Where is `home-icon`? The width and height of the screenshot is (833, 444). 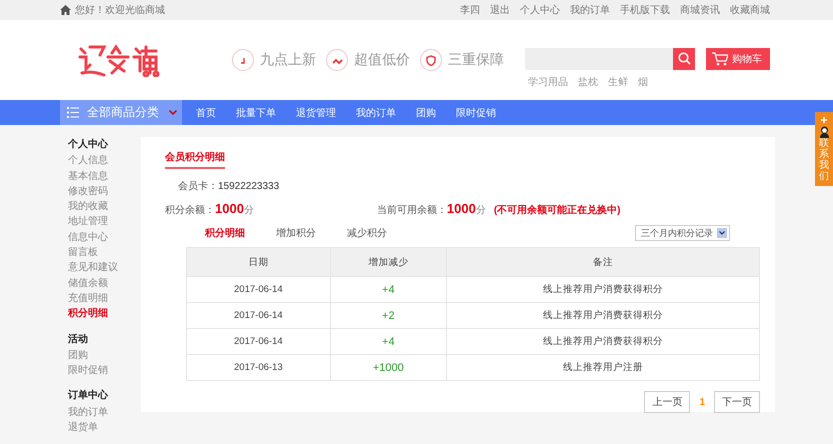
home-icon is located at coordinates (65, 10).